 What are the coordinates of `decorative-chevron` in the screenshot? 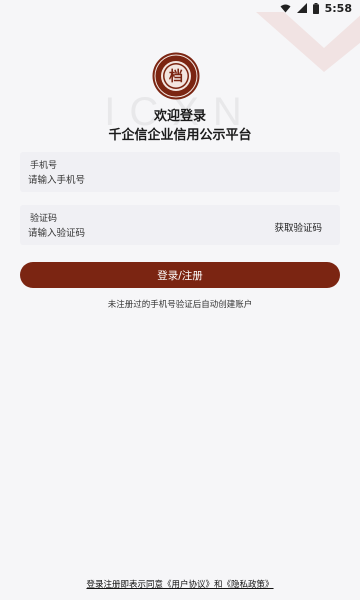 It's located at (308, 42).